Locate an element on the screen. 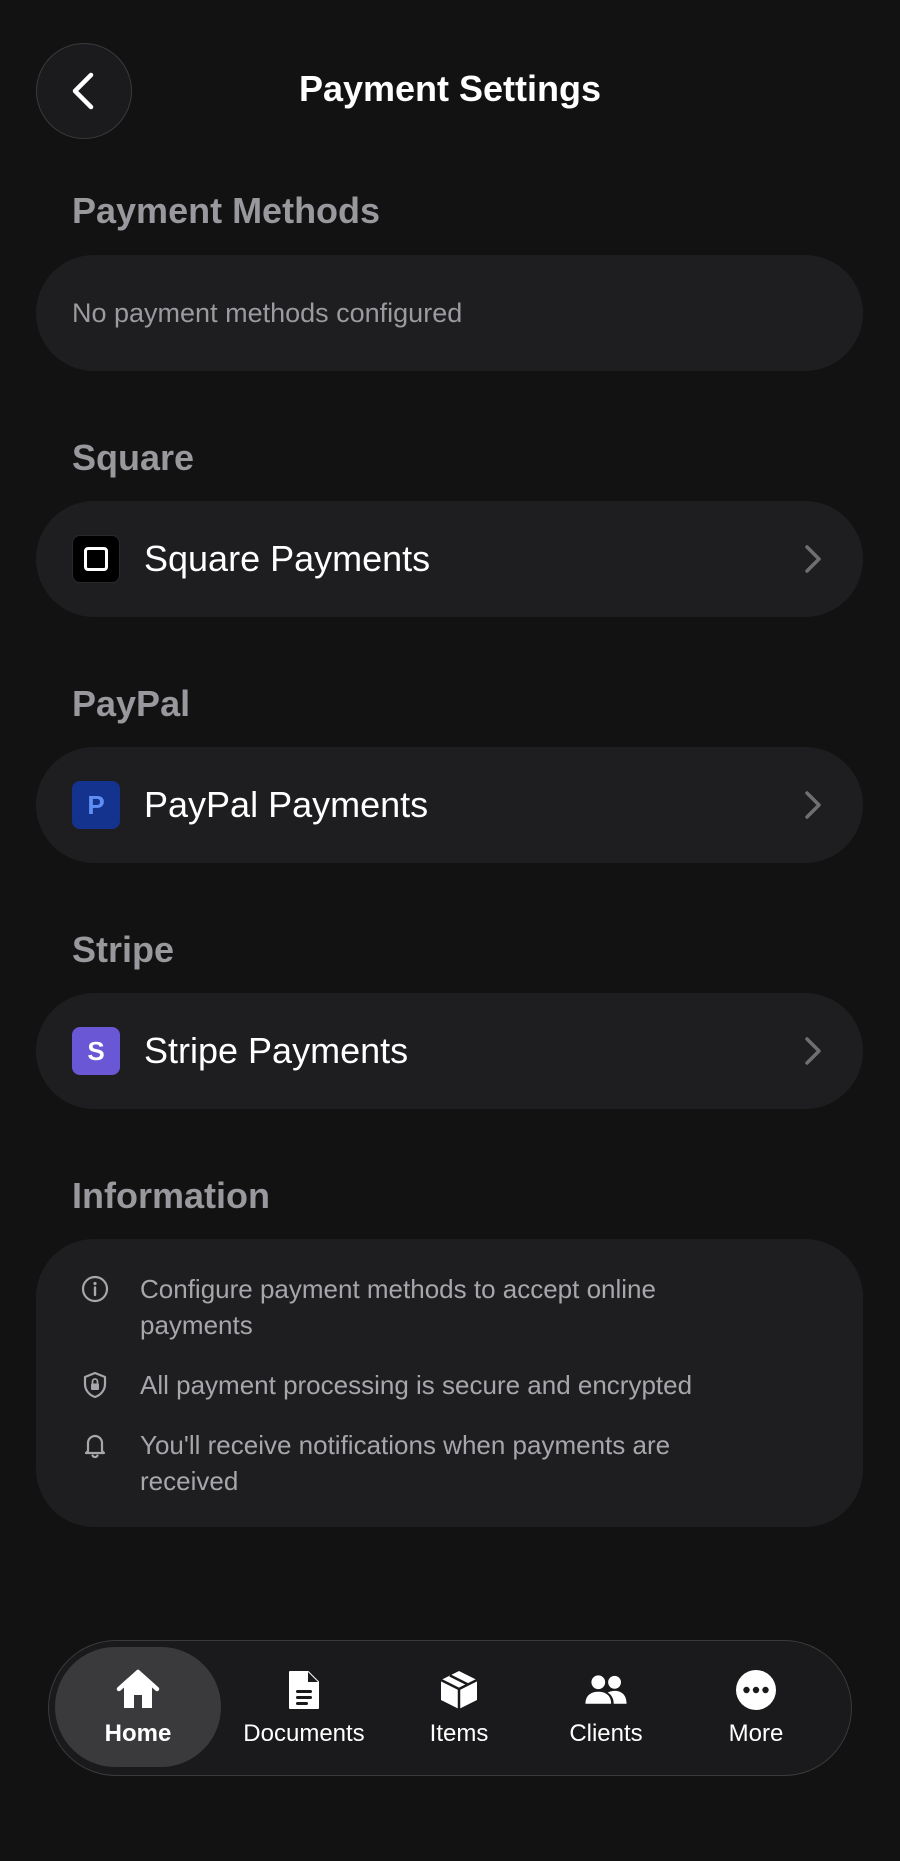 The image size is (900, 1861). payment-methods-empty-card: No payment methods configured is located at coordinates (449, 313).